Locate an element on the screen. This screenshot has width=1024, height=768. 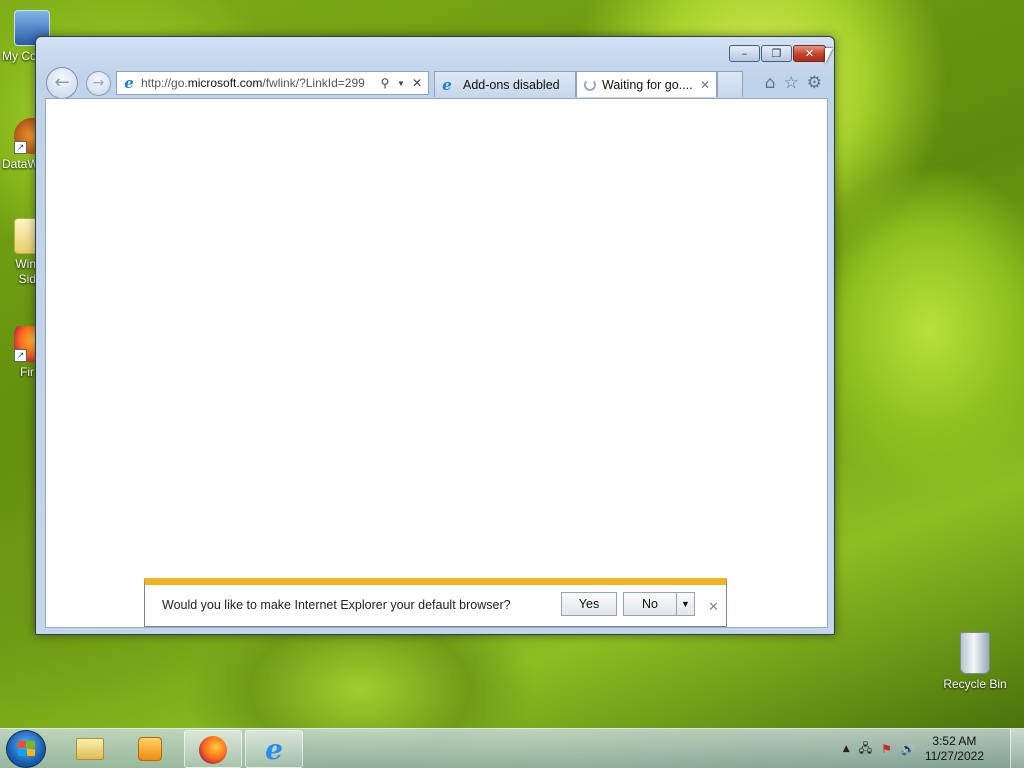
taskbar-ie-button: e is located at coordinates (274, 749).